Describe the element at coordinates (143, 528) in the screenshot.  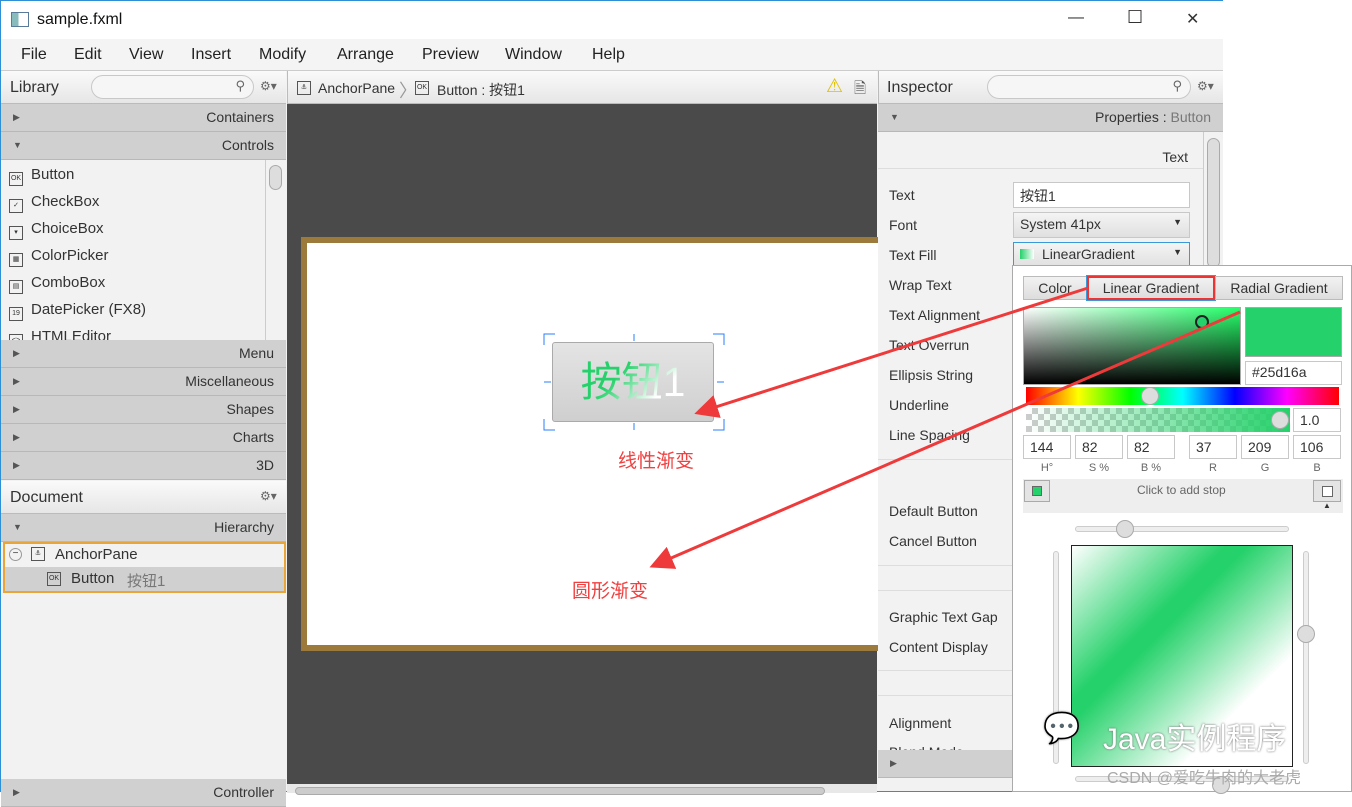
I see `section-hierarchy: ▼ Hierarchy` at that location.